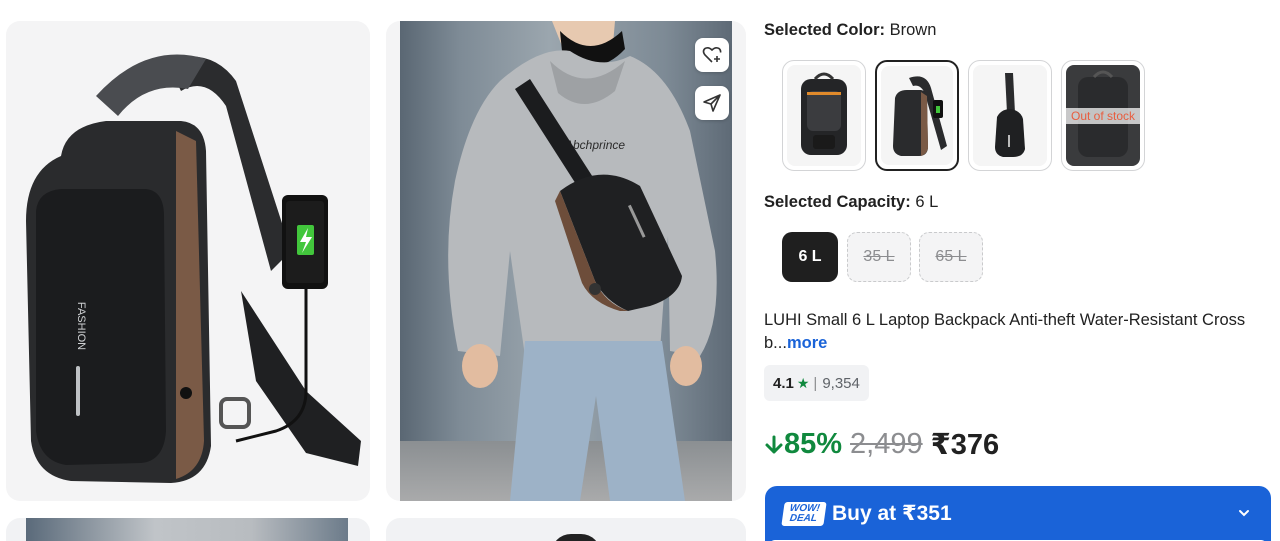 This screenshot has width=1280, height=541. I want to click on black-backpack-thumbnail, so click(824, 113).